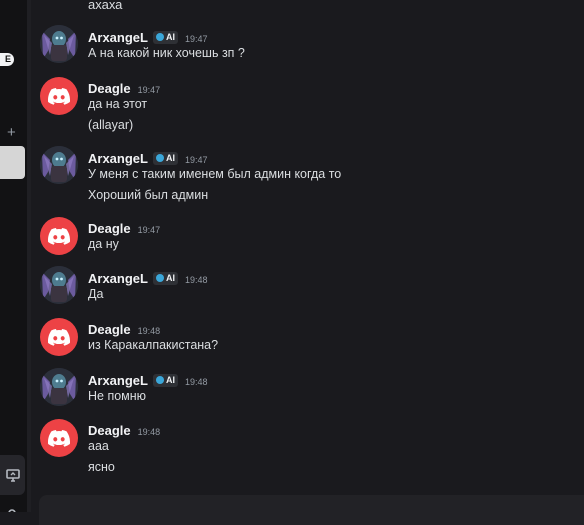  Describe the element at coordinates (12, 162) in the screenshot. I see `server-thumbnail` at that location.